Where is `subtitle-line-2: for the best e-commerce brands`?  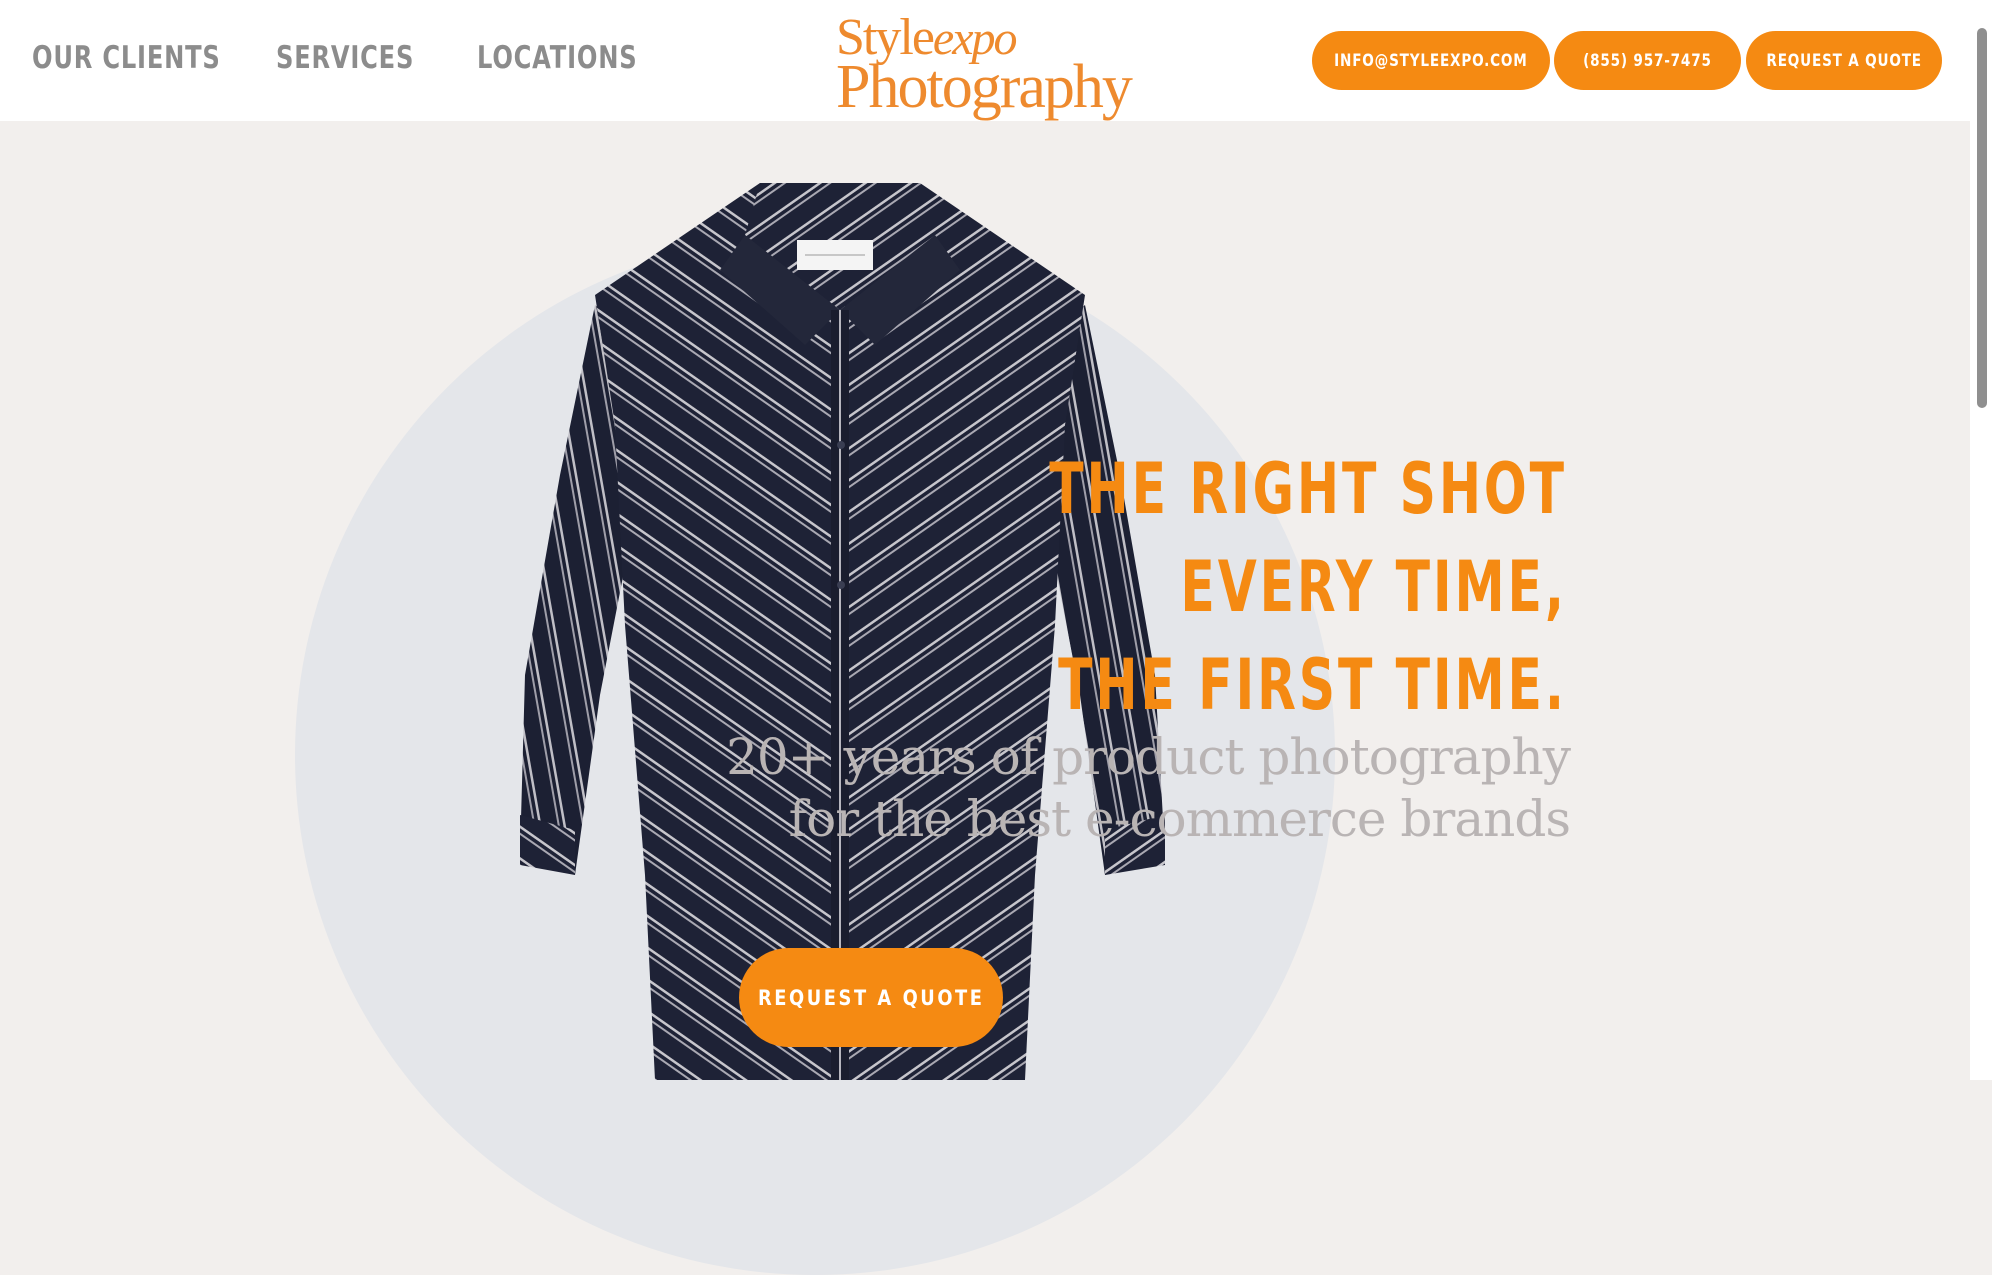
subtitle-line-2: for the best e-commerce brands is located at coordinates (1179, 819).